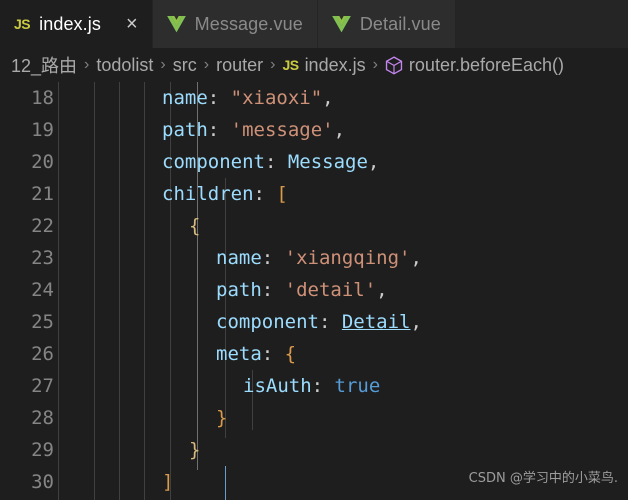 The image size is (628, 500). I want to click on code-line: 29}, so click(314, 450).